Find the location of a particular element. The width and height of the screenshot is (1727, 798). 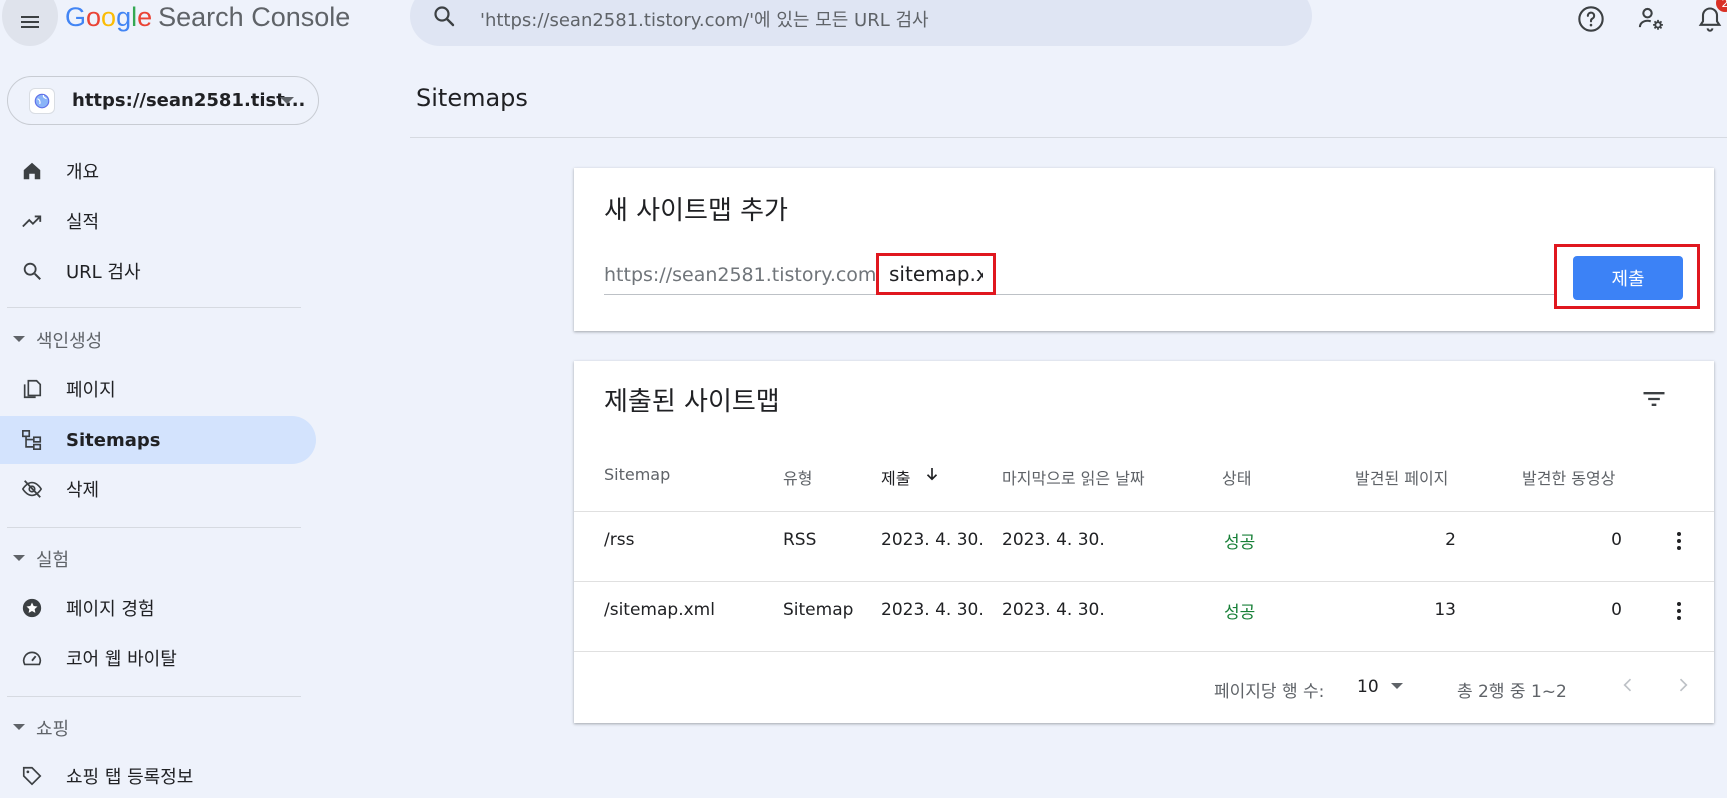

cell-pages: 2 is located at coordinates (1450, 540).